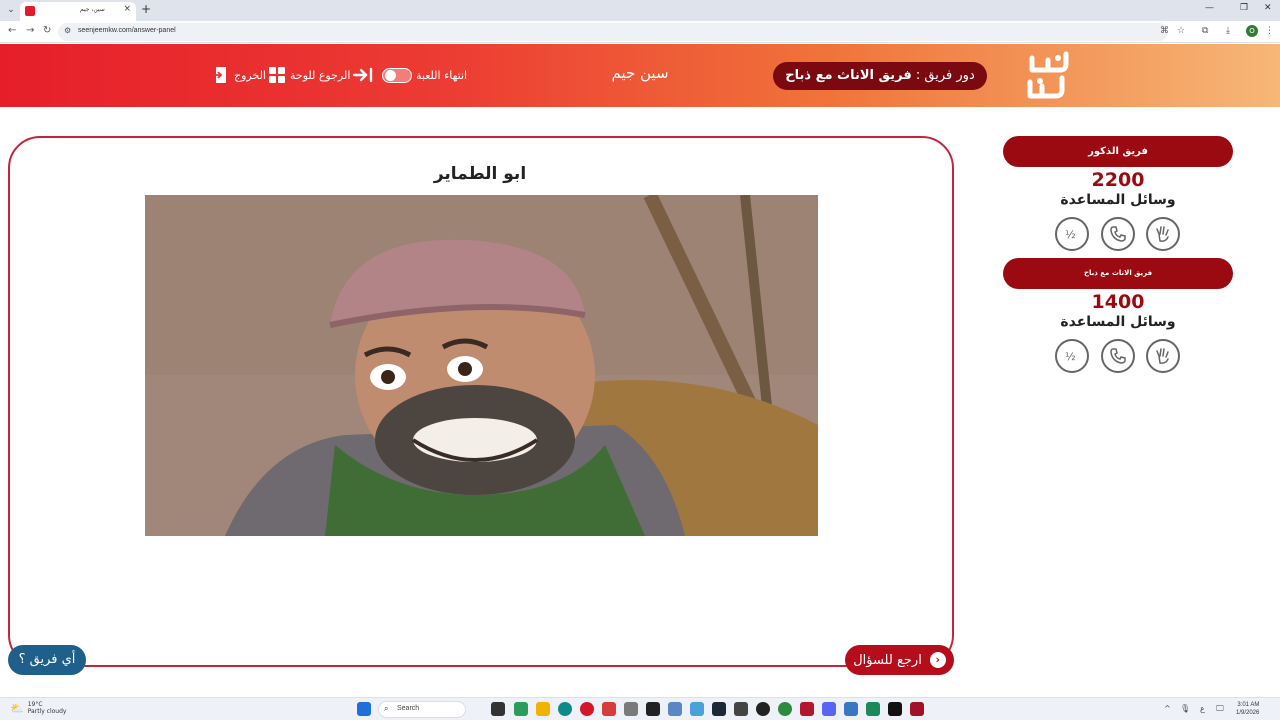  Describe the element at coordinates (785, 709) in the screenshot. I see `chrome-icon` at that location.